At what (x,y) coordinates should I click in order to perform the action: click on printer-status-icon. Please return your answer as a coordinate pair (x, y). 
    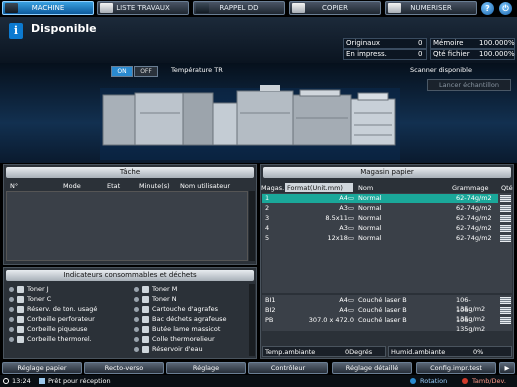
    Looking at the image, I should click on (42, 381).